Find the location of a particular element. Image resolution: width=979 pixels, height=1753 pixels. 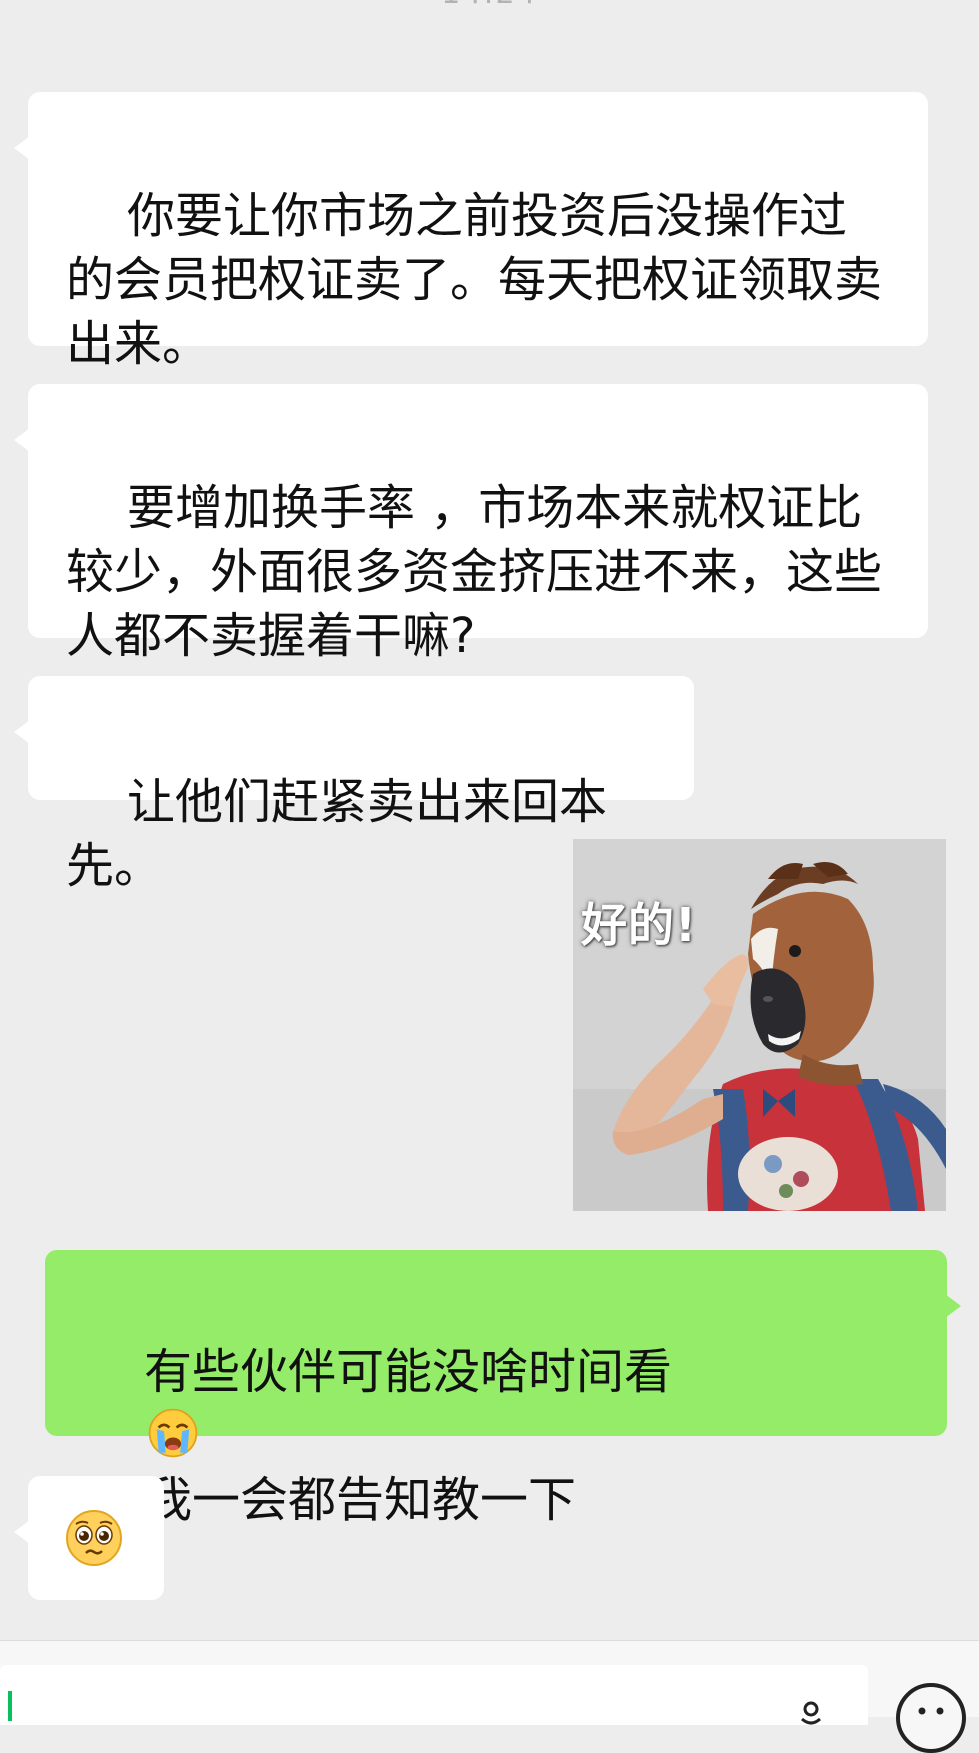

incoming-message: 让他们赶紧卖出来回本先。 is located at coordinates (354, 785).